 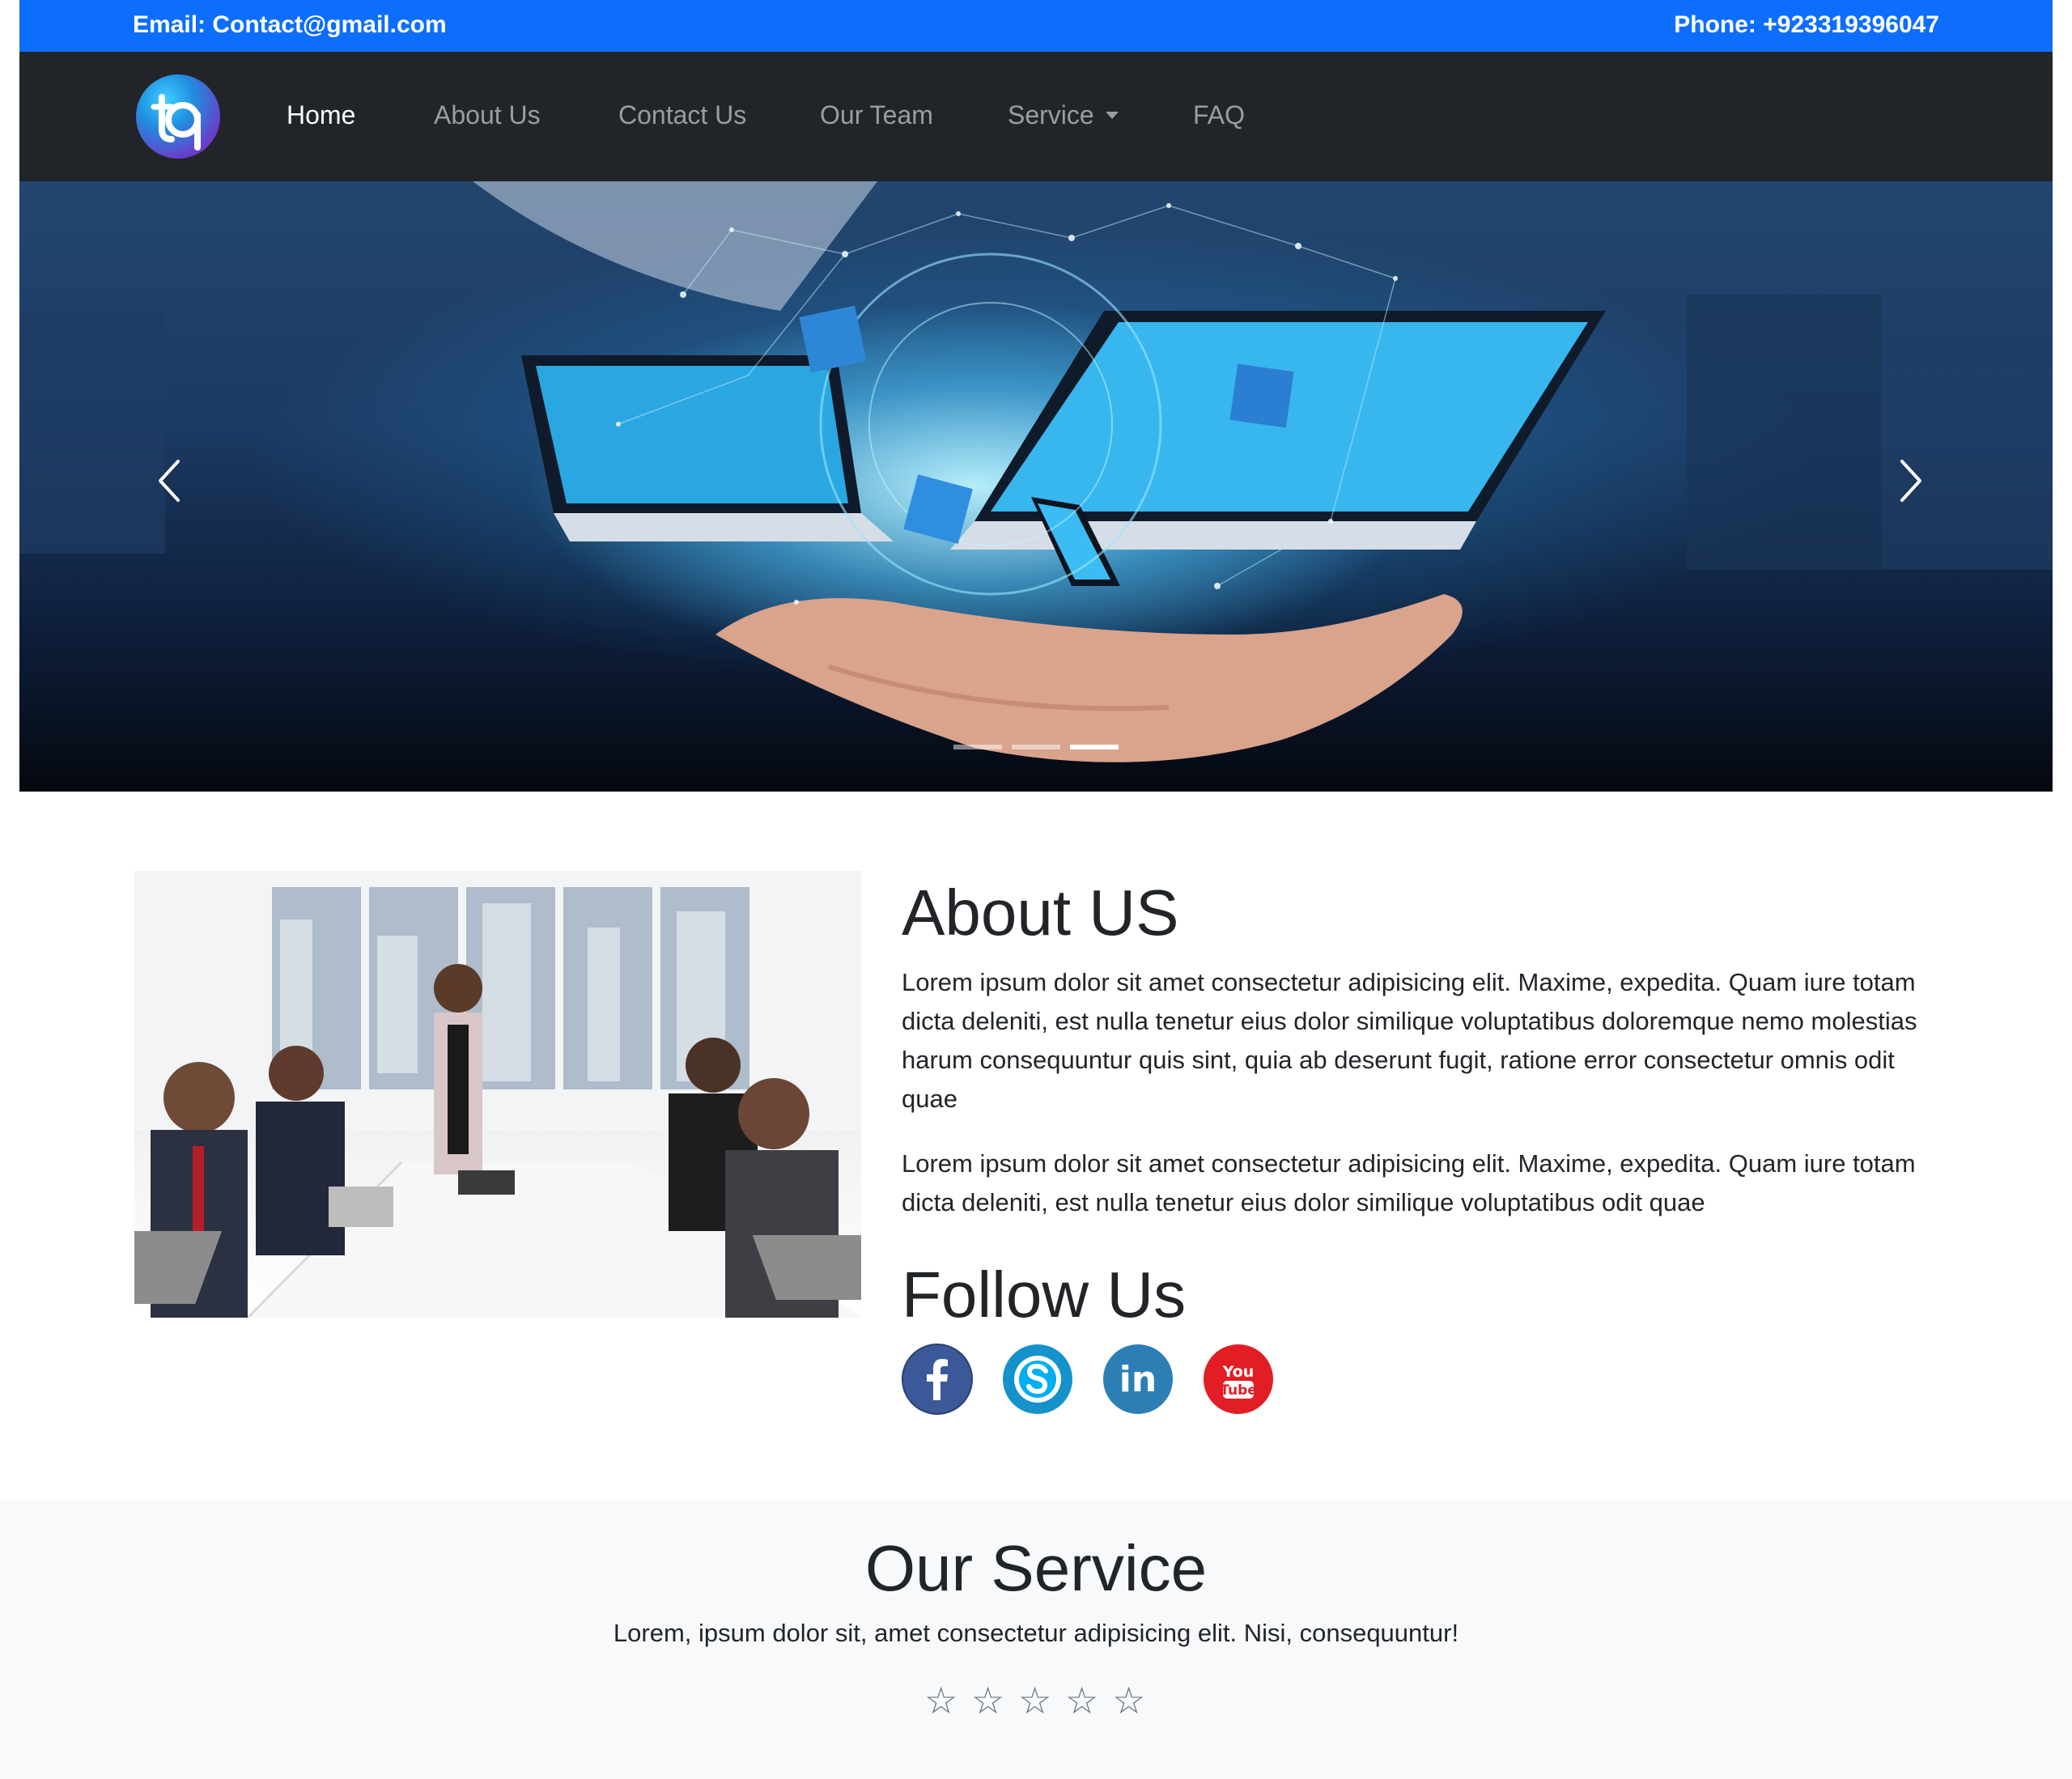 What do you see at coordinates (1806, 25) in the screenshot?
I see `contact-phone: Phone: +923319396047` at bounding box center [1806, 25].